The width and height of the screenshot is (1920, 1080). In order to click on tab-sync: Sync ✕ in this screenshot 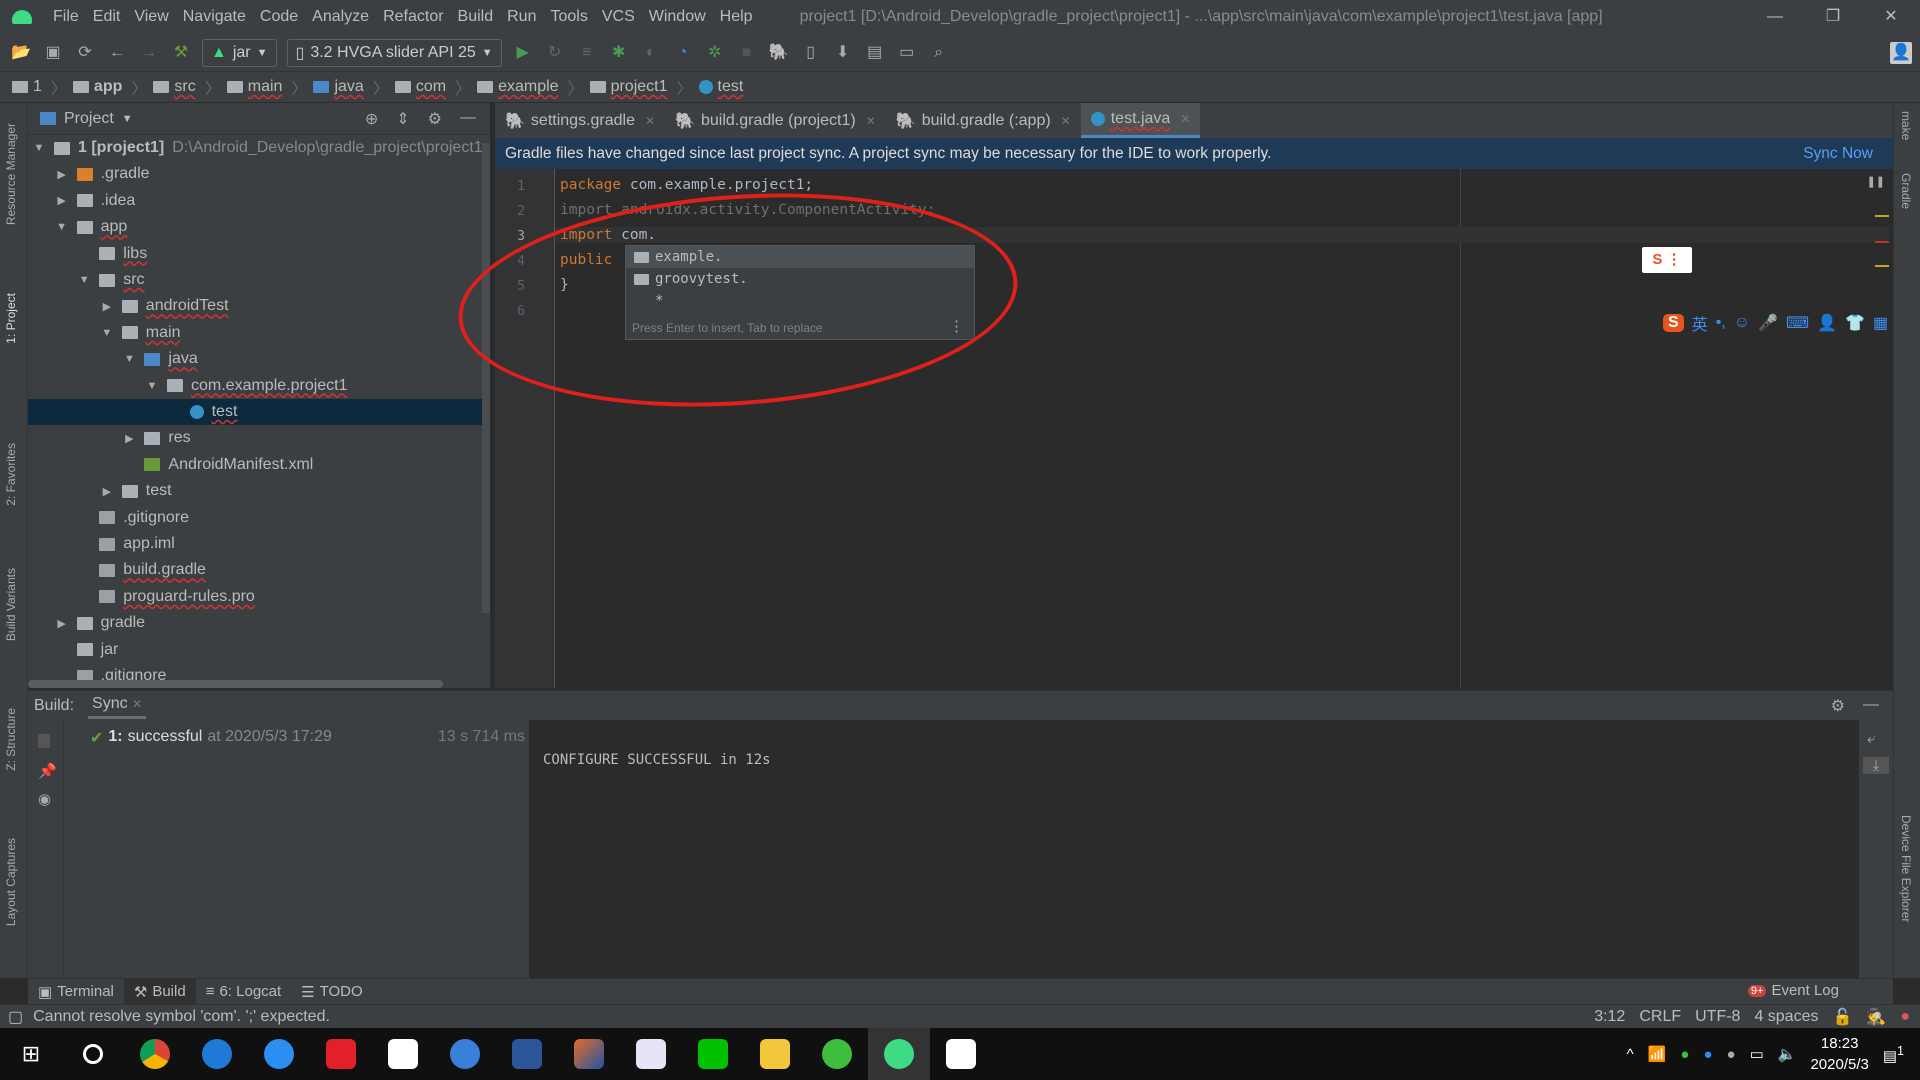, I will do `click(117, 705)`.